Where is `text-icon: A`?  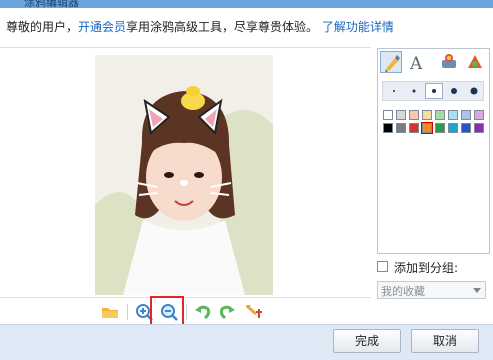 text-icon: A is located at coordinates (417, 62).